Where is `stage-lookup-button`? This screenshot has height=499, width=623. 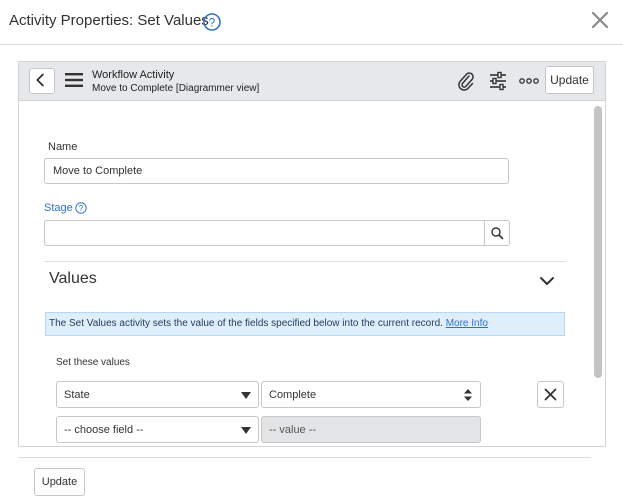
stage-lookup-button is located at coordinates (497, 233).